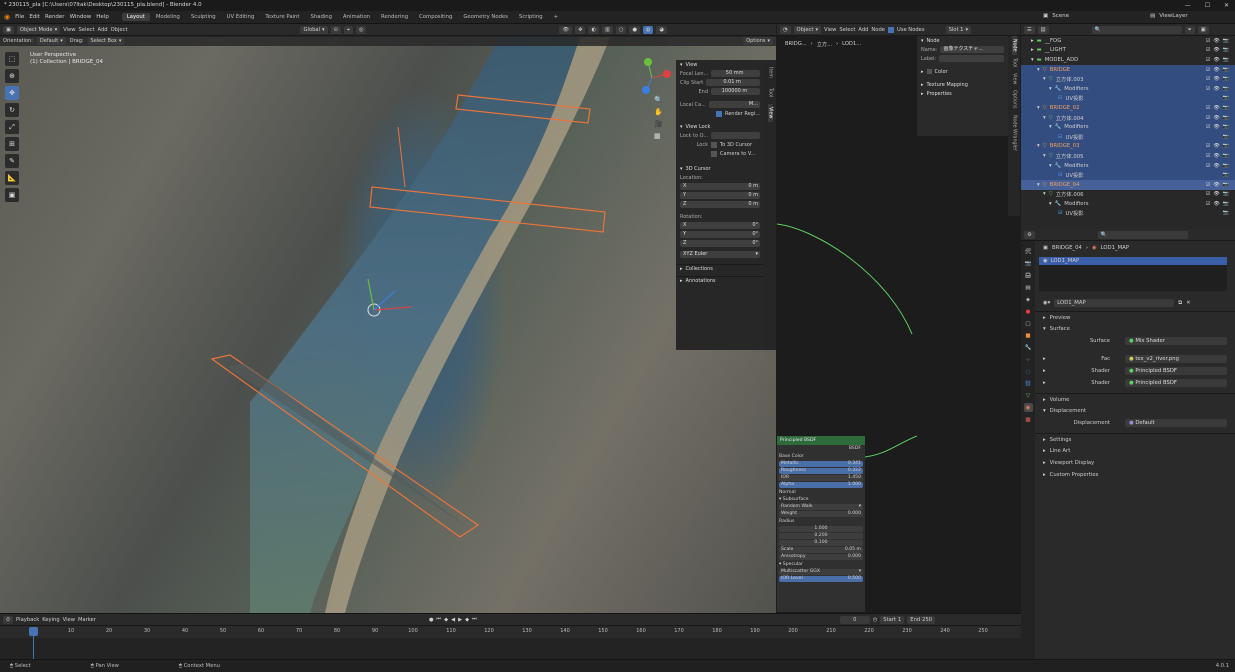 The height and width of the screenshot is (672, 1235). I want to click on panel-annotations-header: ▸ Annotations, so click(720, 280).